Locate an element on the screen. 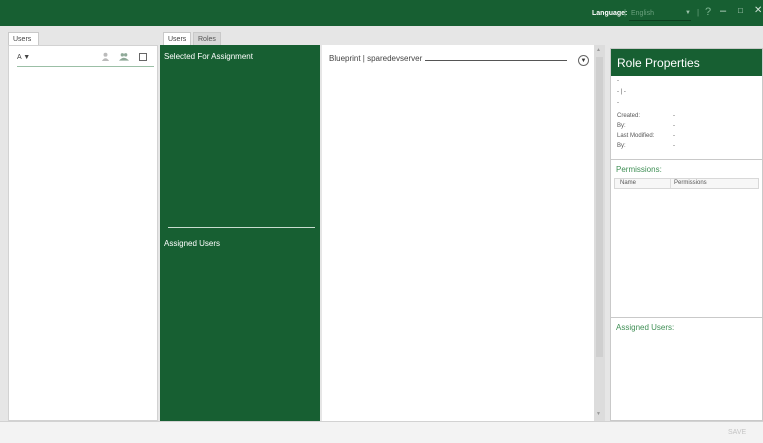  group-icon is located at coordinates (124, 57).